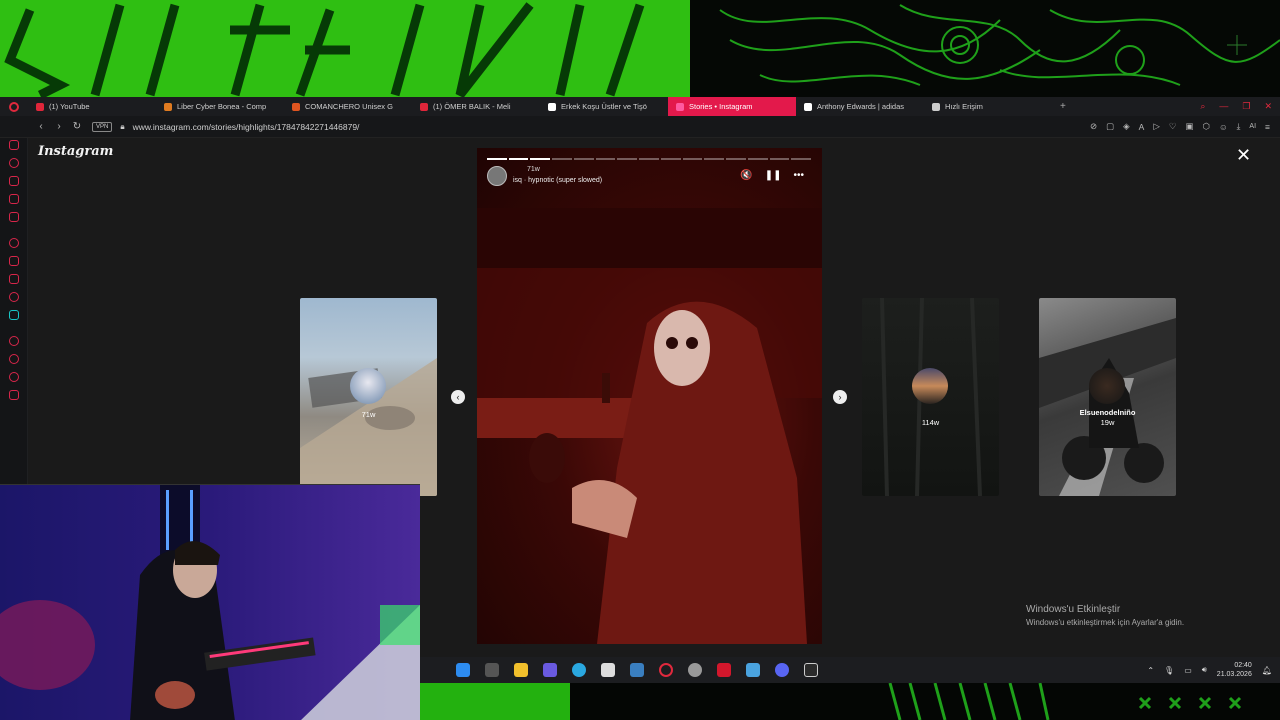 The width and height of the screenshot is (1280, 720). I want to click on edge-icon, so click(579, 670).